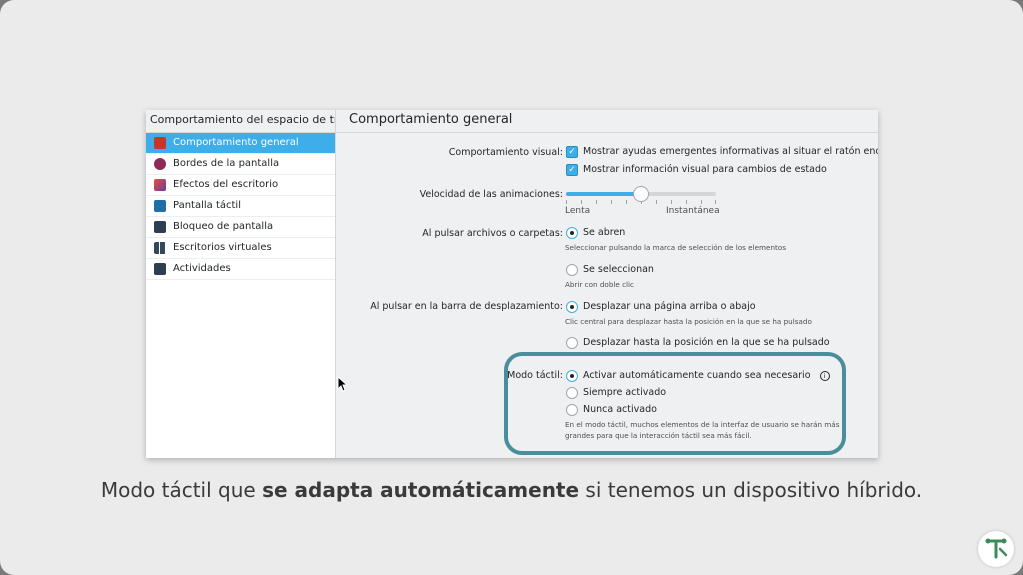  I want to click on sidebar-item-label: Efectos del escritorio, so click(226, 184).